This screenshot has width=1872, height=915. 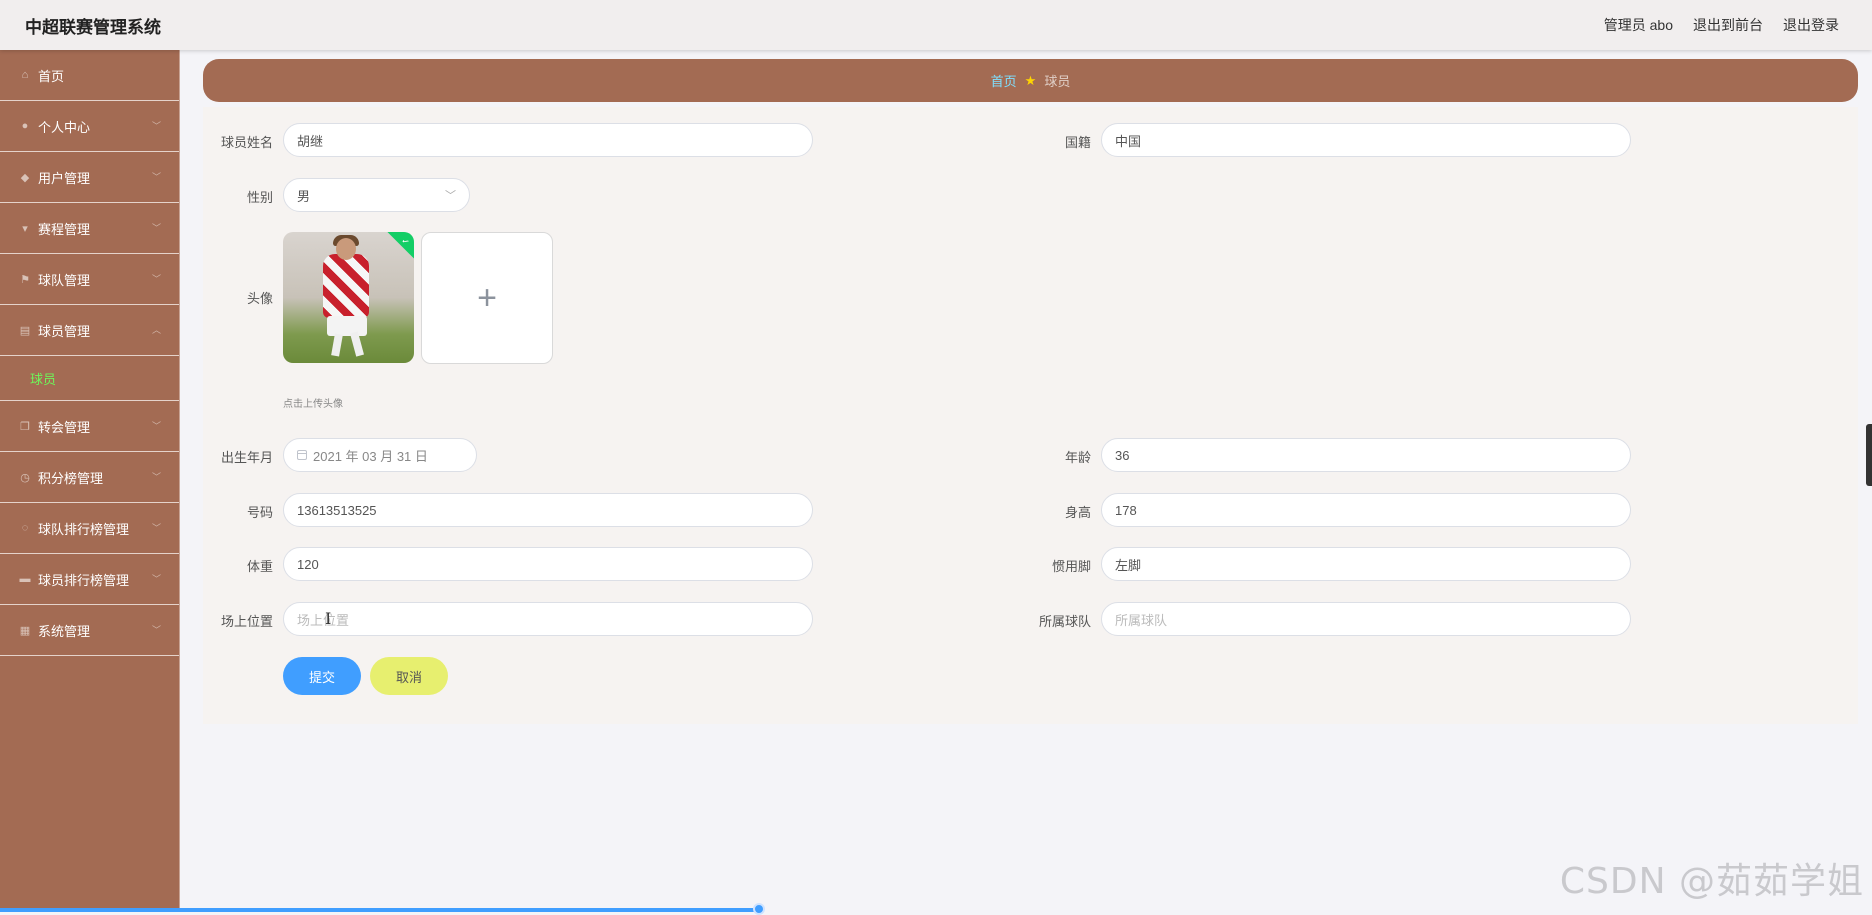 What do you see at coordinates (93, 27) in the screenshot?
I see `app-title: 中超联赛管理系统` at bounding box center [93, 27].